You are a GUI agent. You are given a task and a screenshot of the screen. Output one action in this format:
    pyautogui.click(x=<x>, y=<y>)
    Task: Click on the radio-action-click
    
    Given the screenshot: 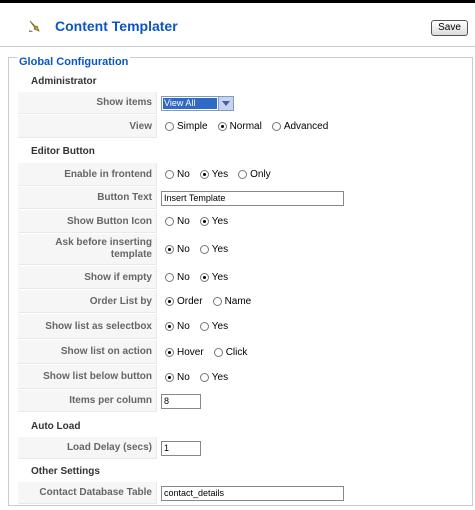 What is the action you would take?
    pyautogui.click(x=218, y=352)
    